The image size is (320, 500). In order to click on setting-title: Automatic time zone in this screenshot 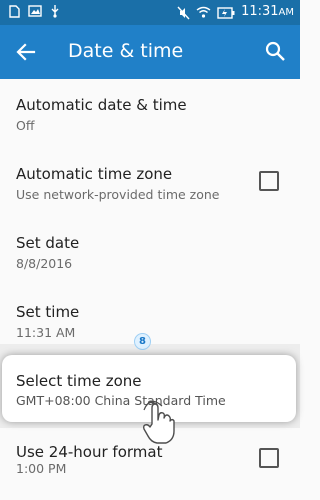, I will do `click(94, 174)`.